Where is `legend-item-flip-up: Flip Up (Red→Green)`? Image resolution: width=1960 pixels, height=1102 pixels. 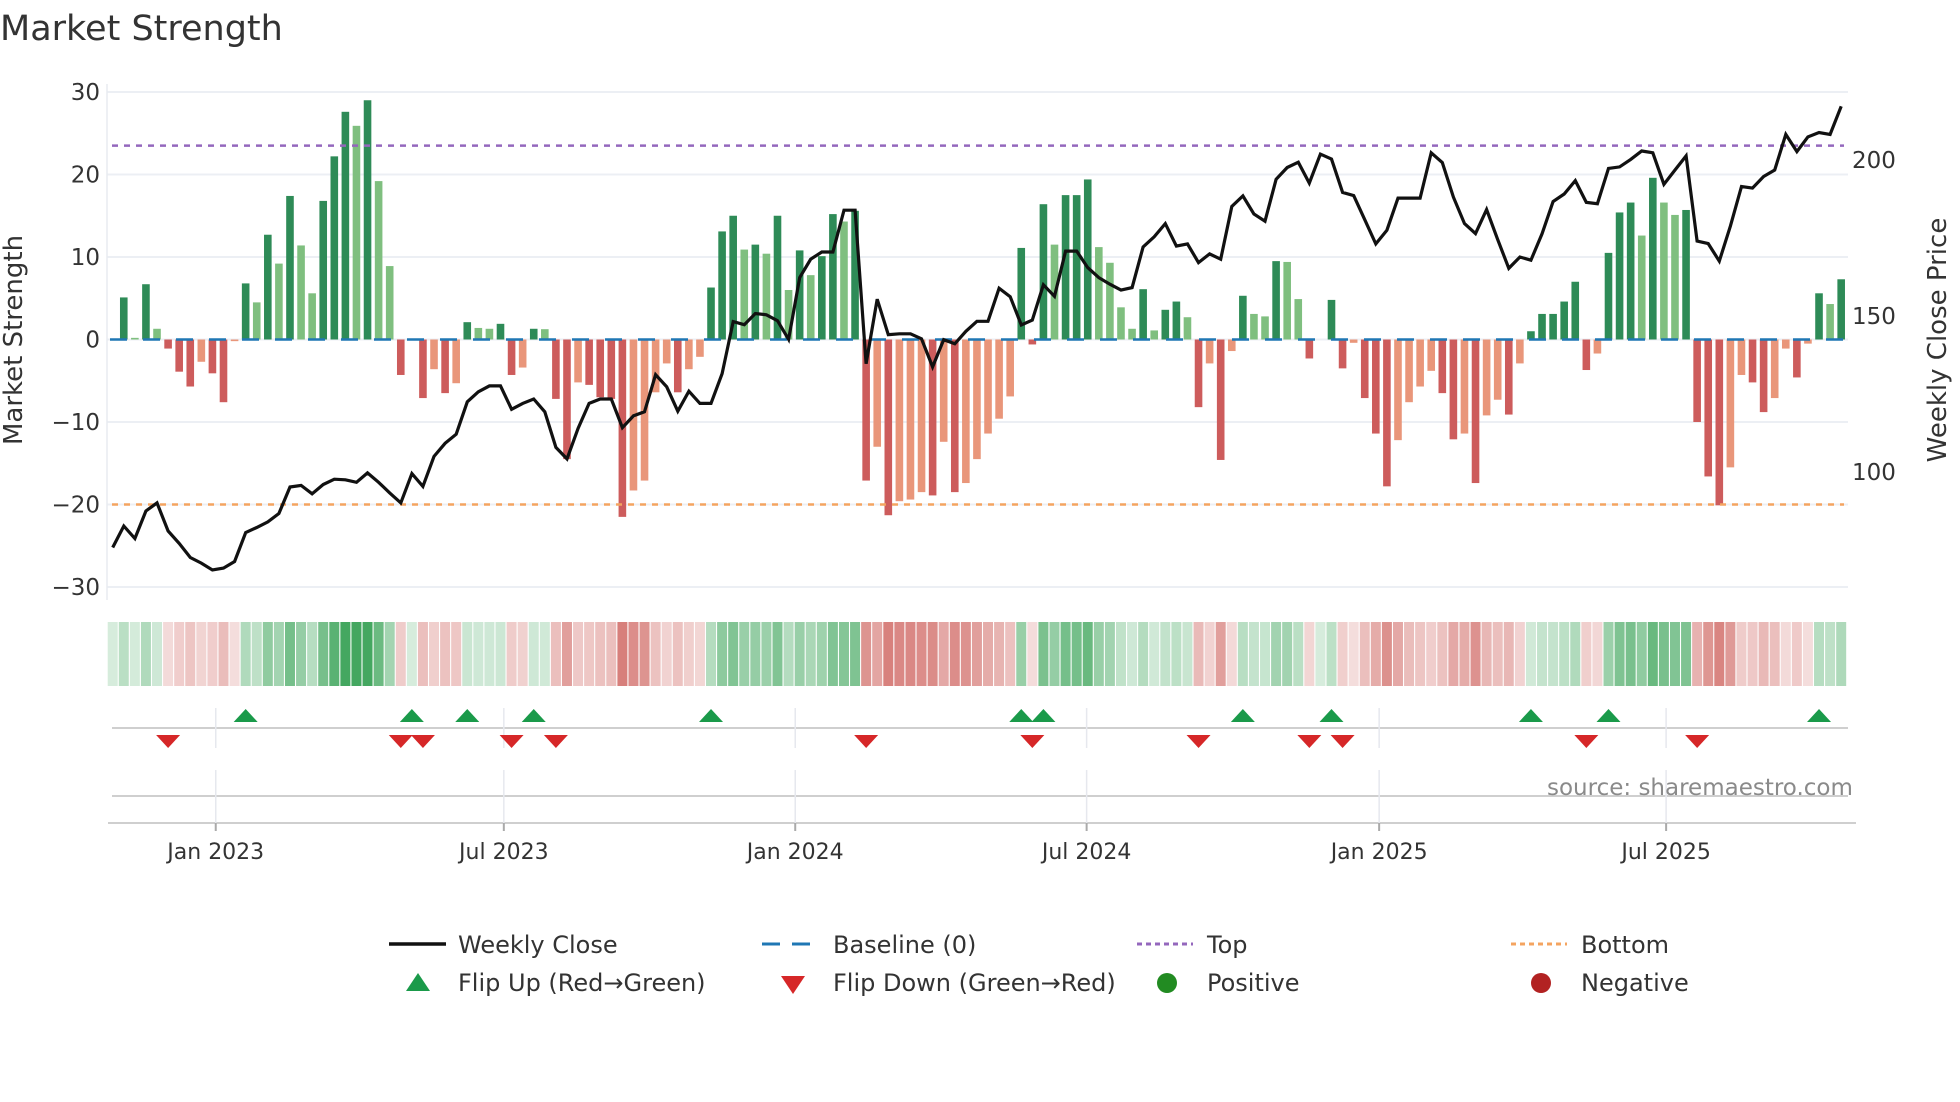 legend-item-flip-up: Flip Up (Red→Green) is located at coordinates (556, 983).